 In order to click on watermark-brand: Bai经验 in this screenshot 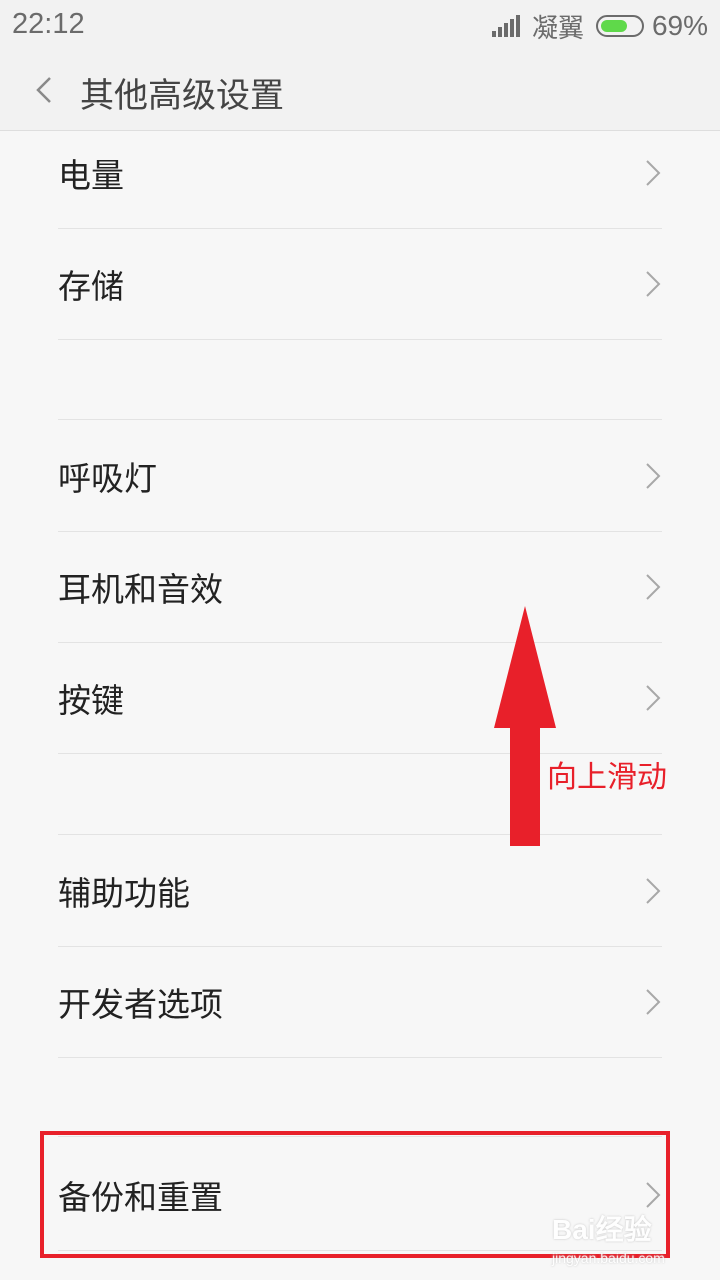, I will do `click(602, 1229)`.